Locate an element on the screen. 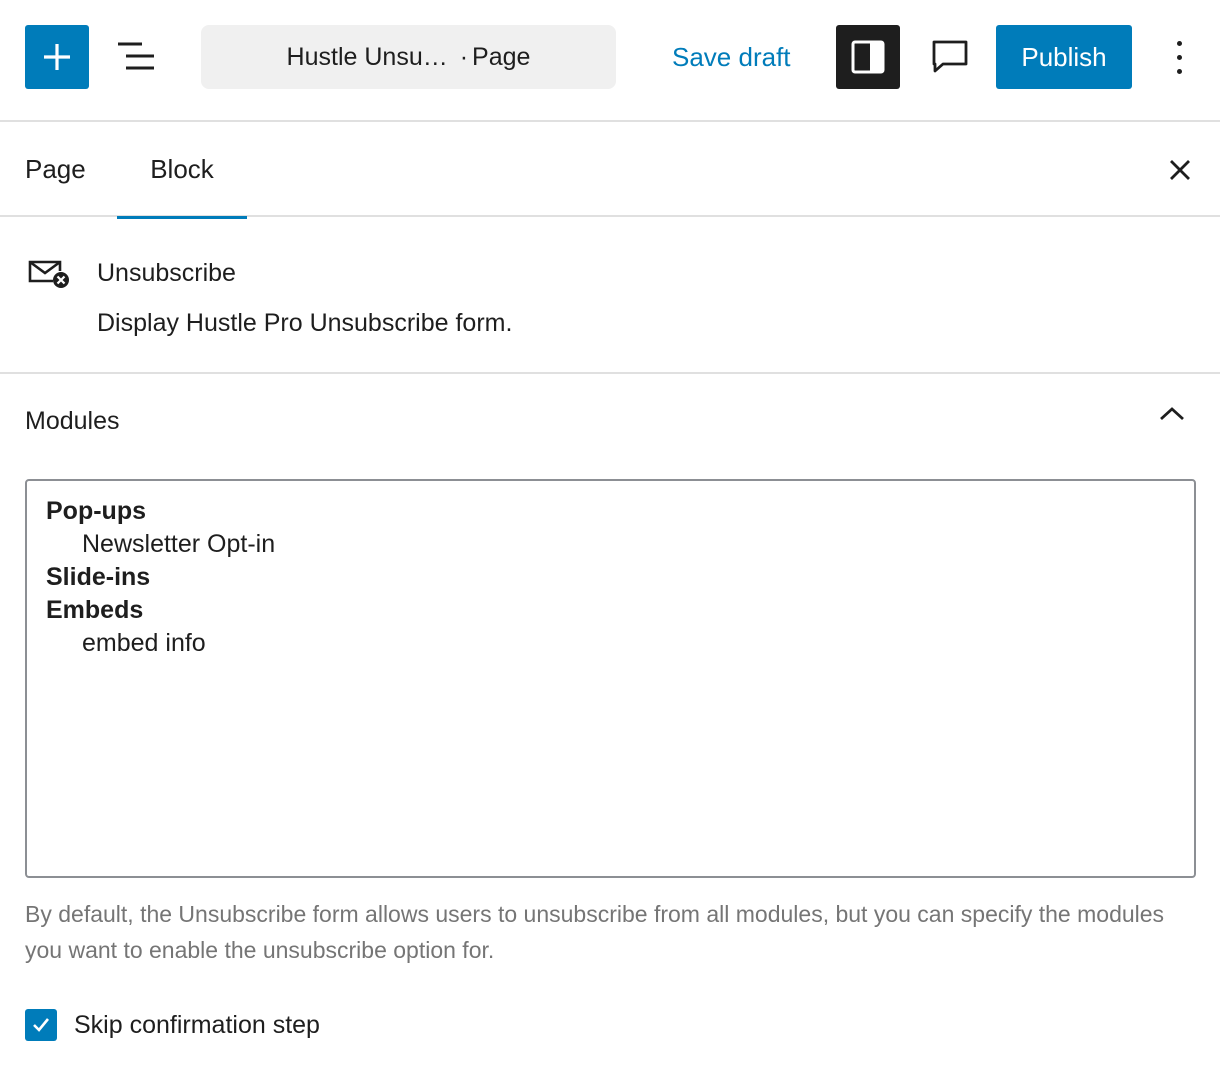  settings-toggle-button is located at coordinates (868, 57).